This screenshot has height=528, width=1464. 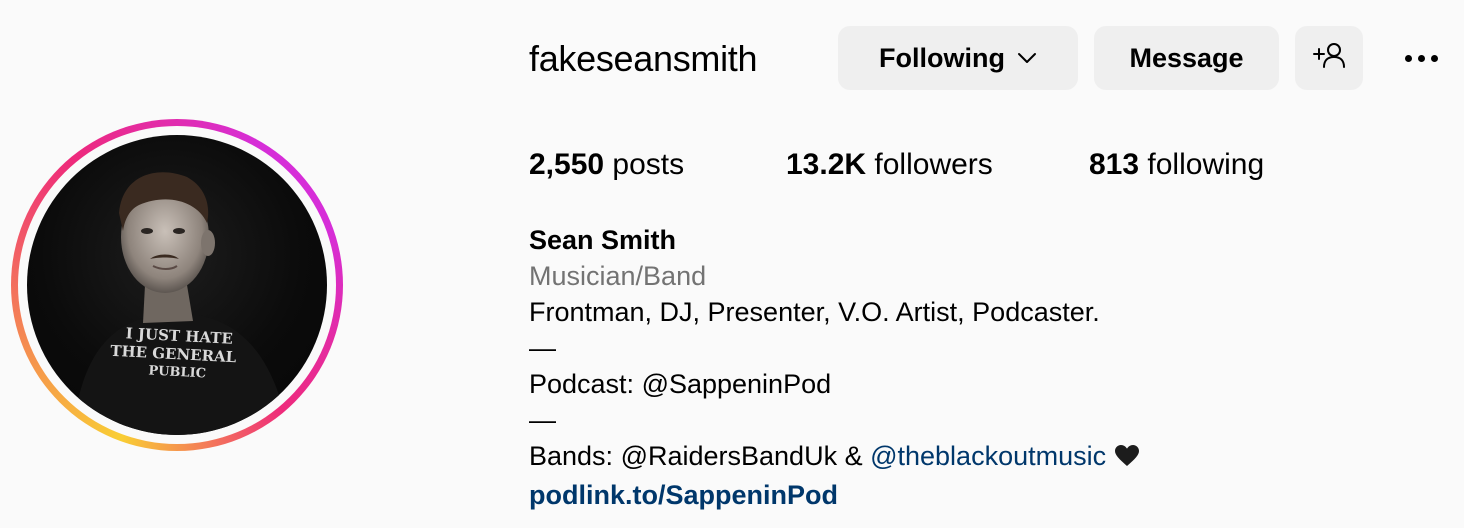 I want to click on followers-count: 13.2K, so click(x=826, y=164).